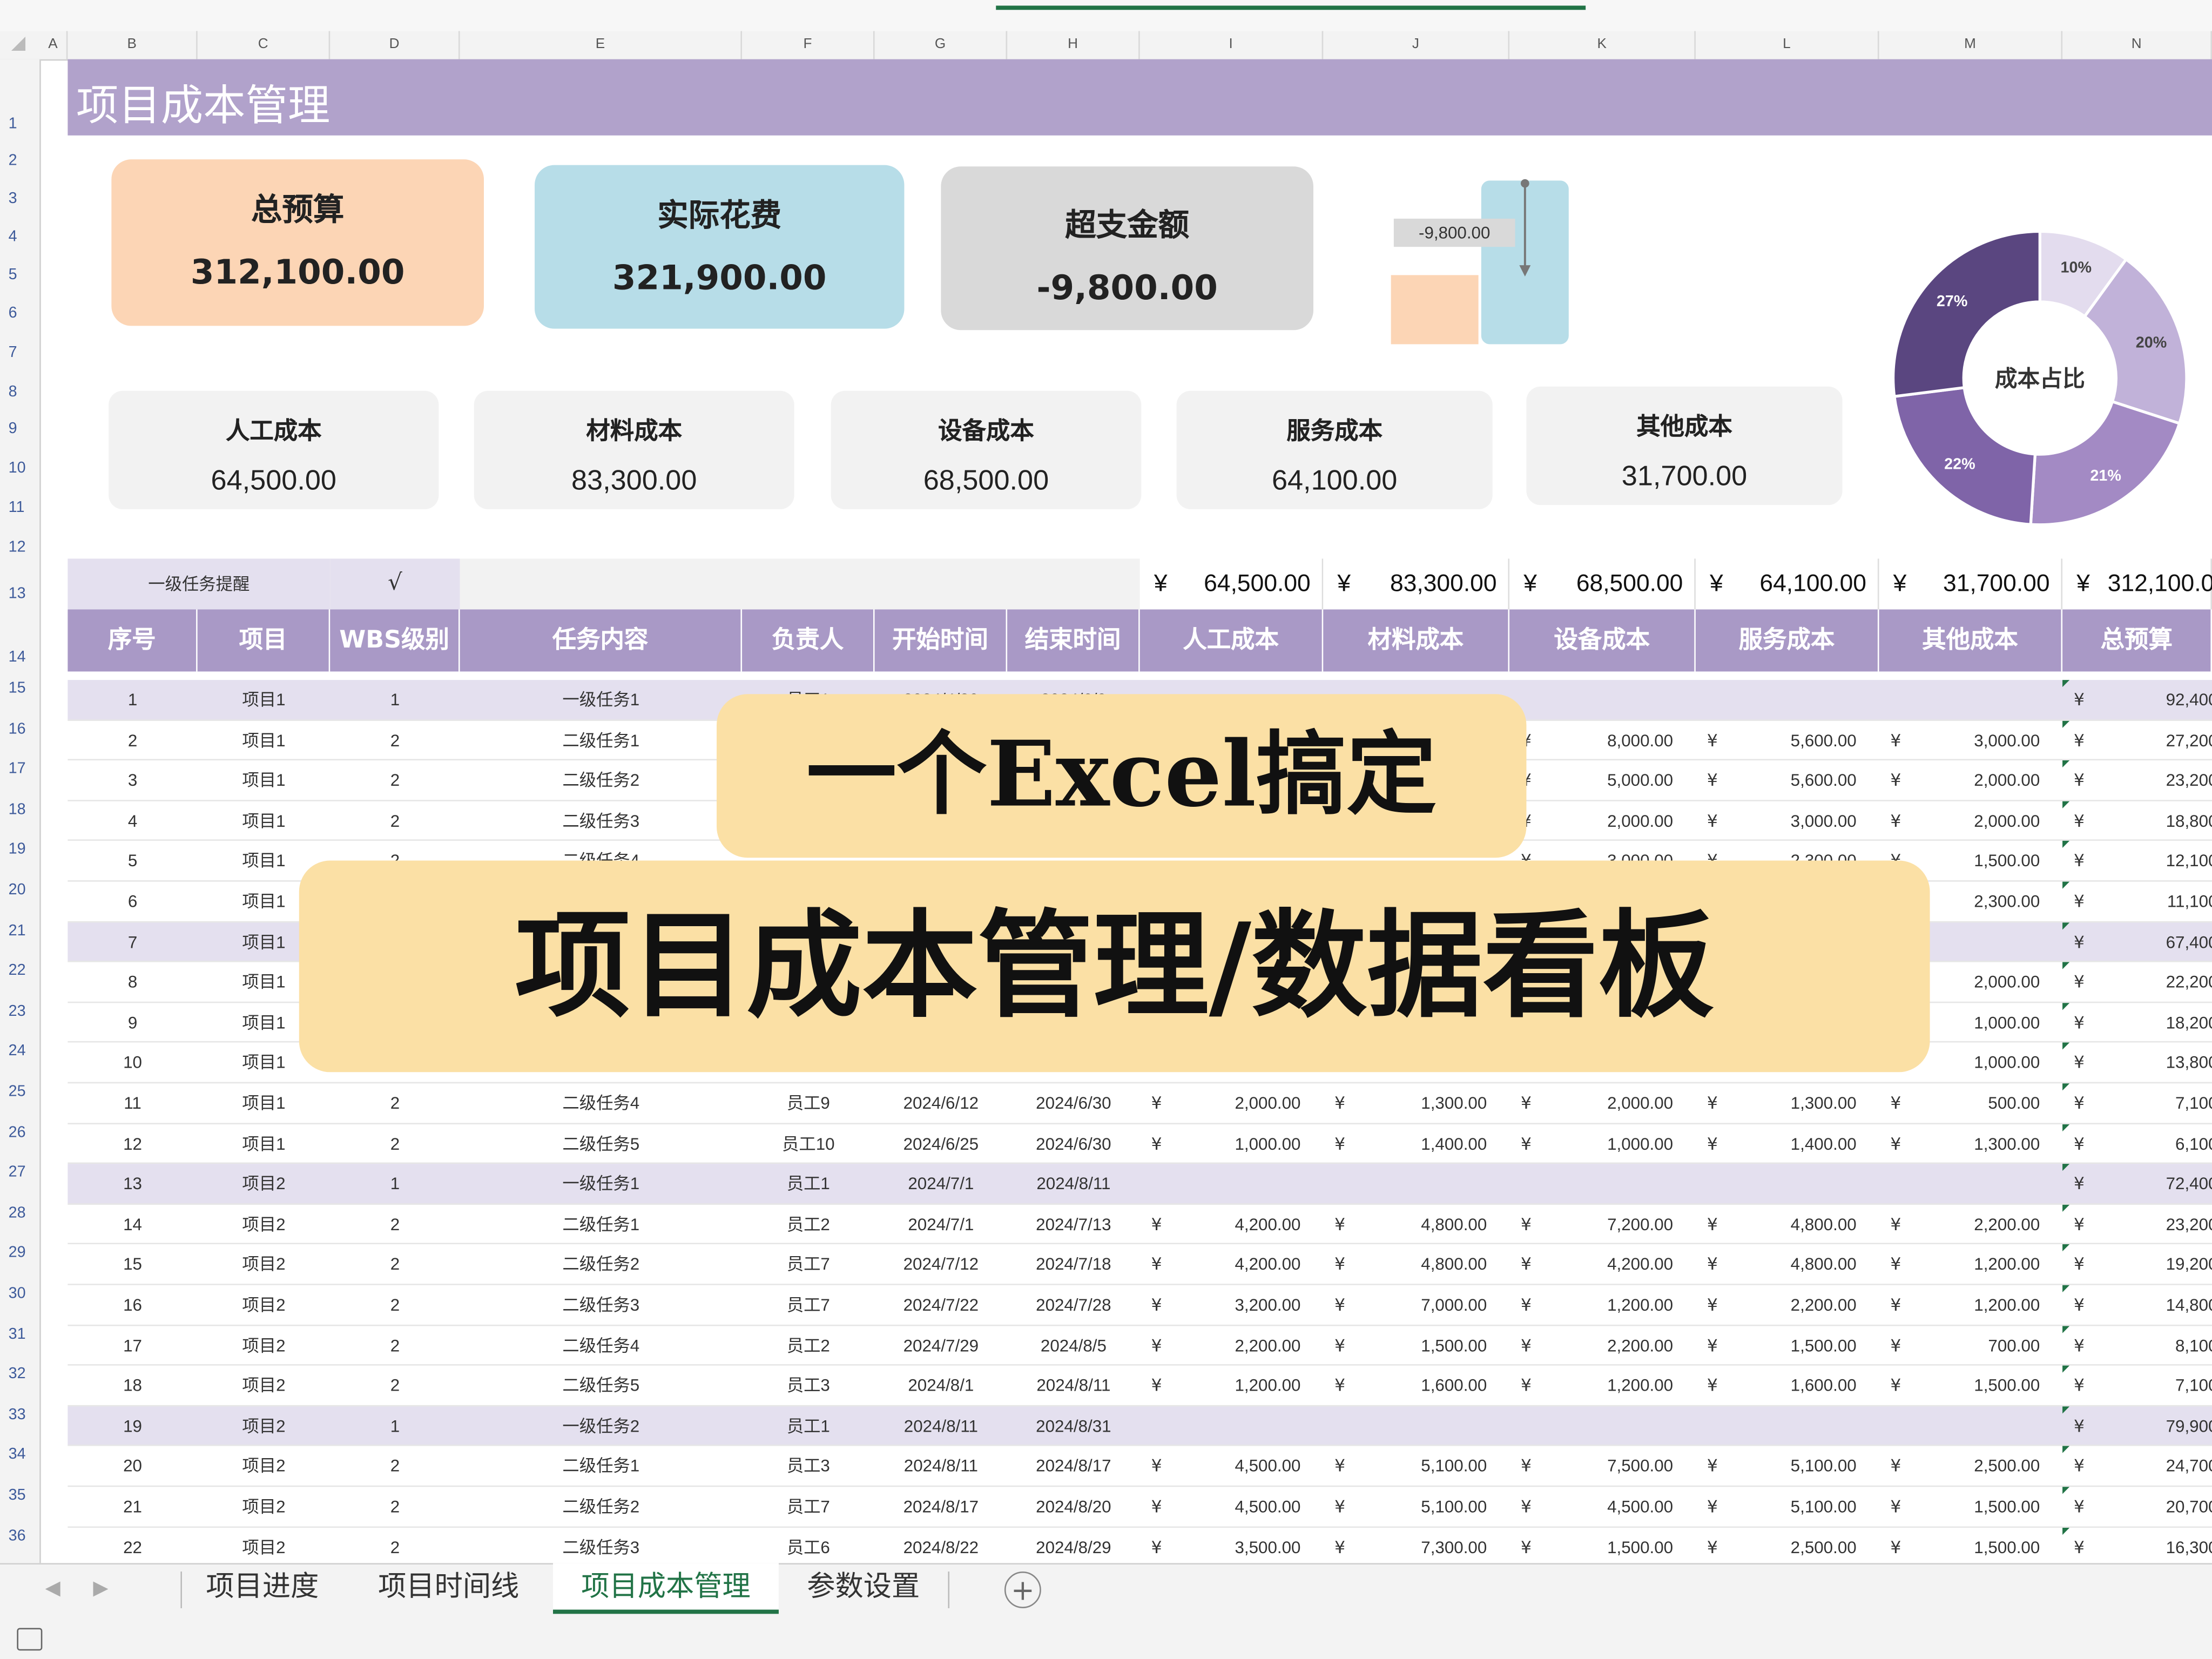  What do you see at coordinates (941, 1385) in the screenshot?
I see `cell-start: 2024/8/1` at bounding box center [941, 1385].